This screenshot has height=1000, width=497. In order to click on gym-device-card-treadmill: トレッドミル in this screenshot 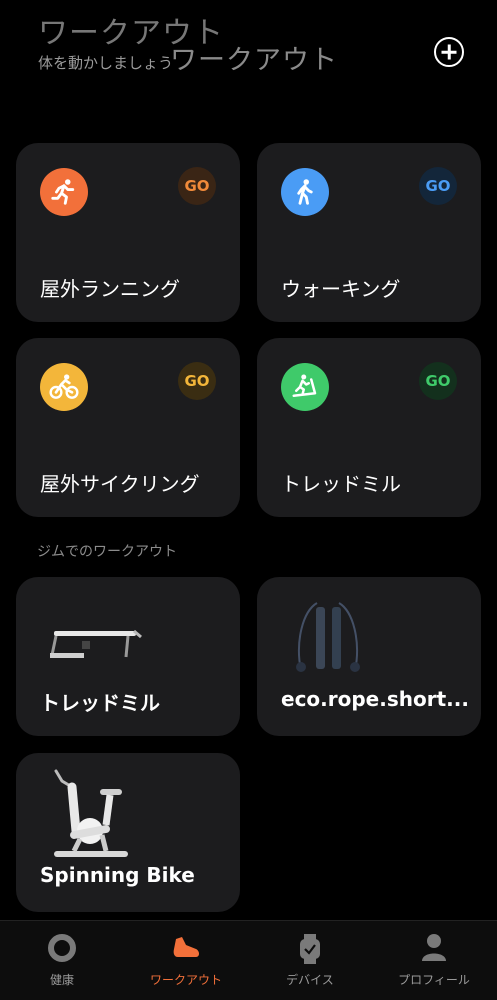, I will do `click(128, 656)`.